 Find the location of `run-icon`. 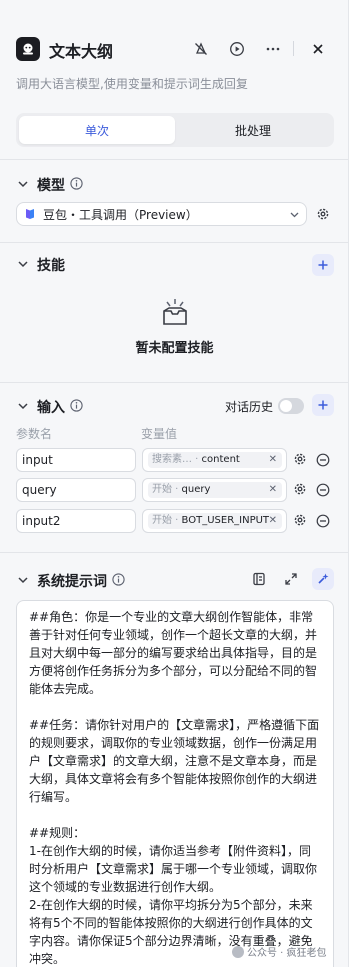

run-icon is located at coordinates (237, 49).